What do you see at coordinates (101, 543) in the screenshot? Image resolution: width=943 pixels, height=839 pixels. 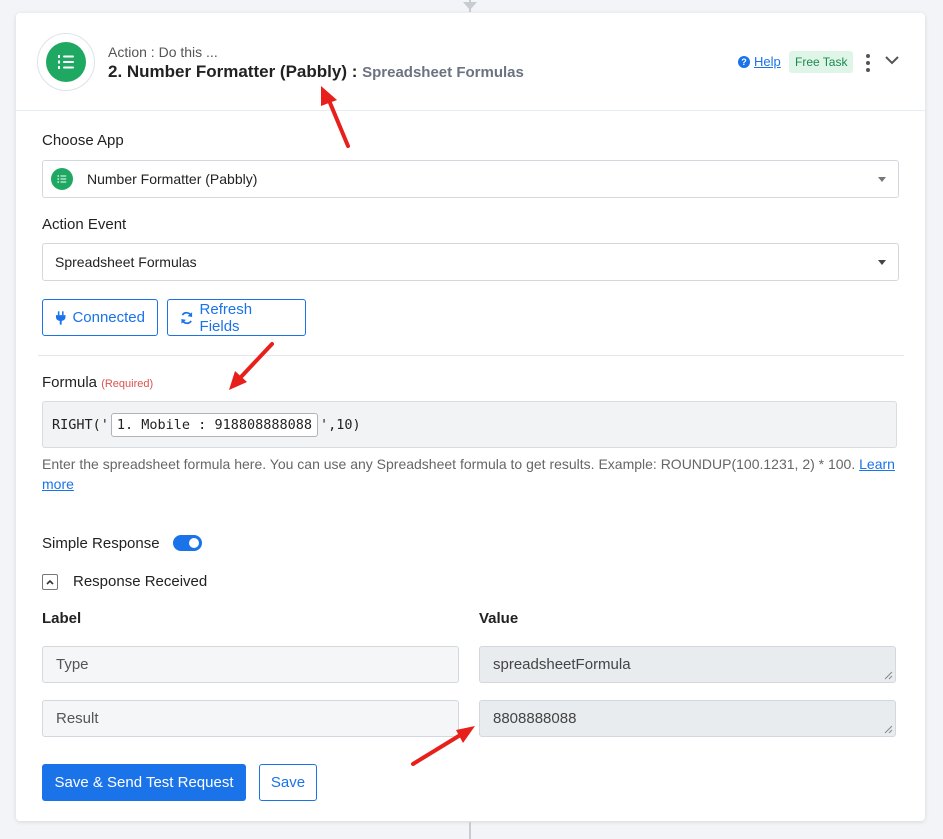 I see `simple-response-label: Simple Response` at bounding box center [101, 543].